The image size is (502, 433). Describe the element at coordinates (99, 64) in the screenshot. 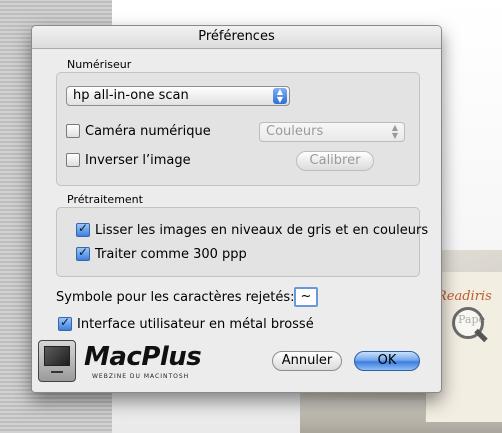

I see `scanner-group-label: Numériseur` at that location.